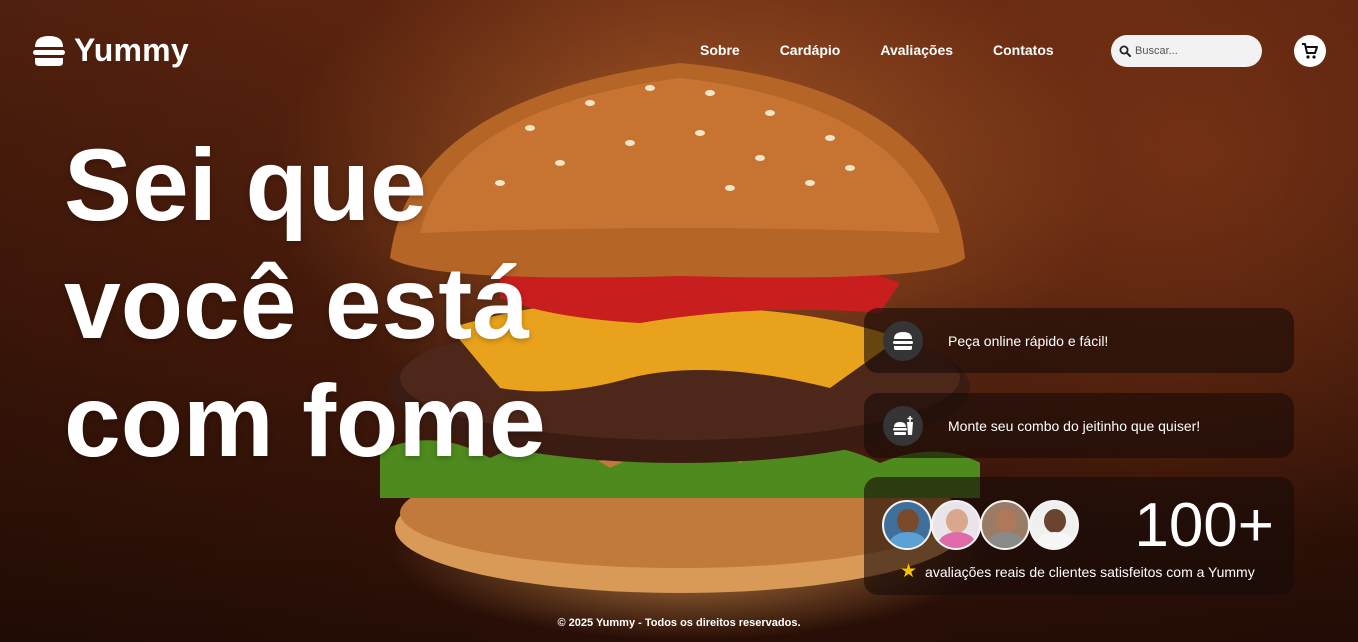  What do you see at coordinates (1195, 51) in the screenshot?
I see `search-input` at bounding box center [1195, 51].